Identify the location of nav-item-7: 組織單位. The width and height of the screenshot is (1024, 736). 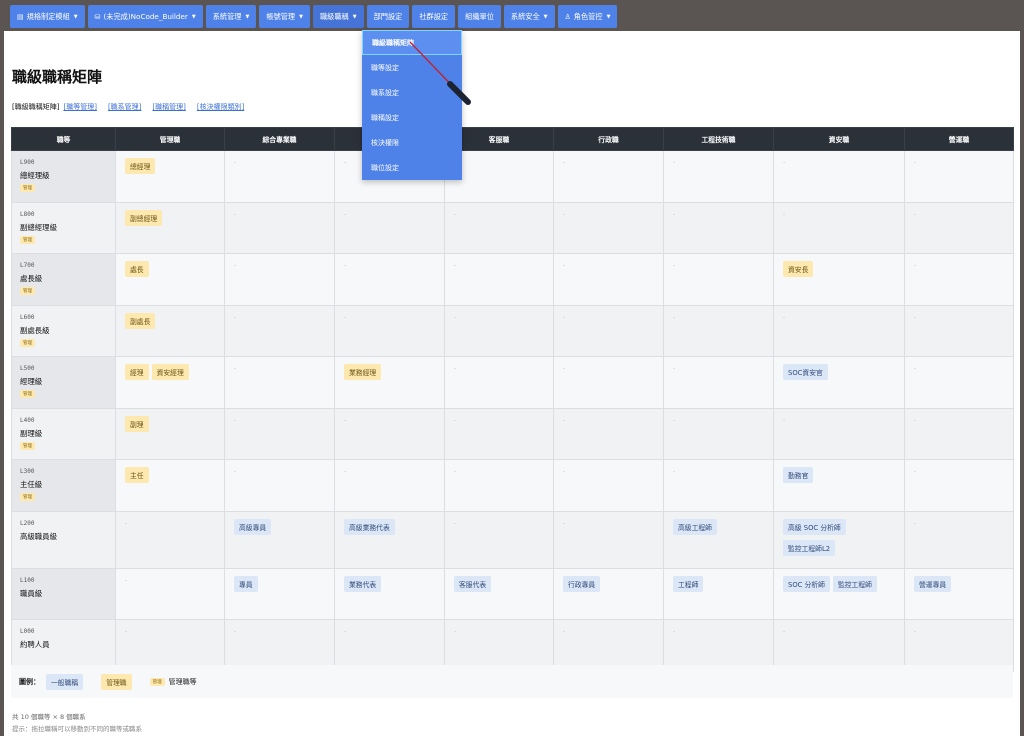
(479, 16).